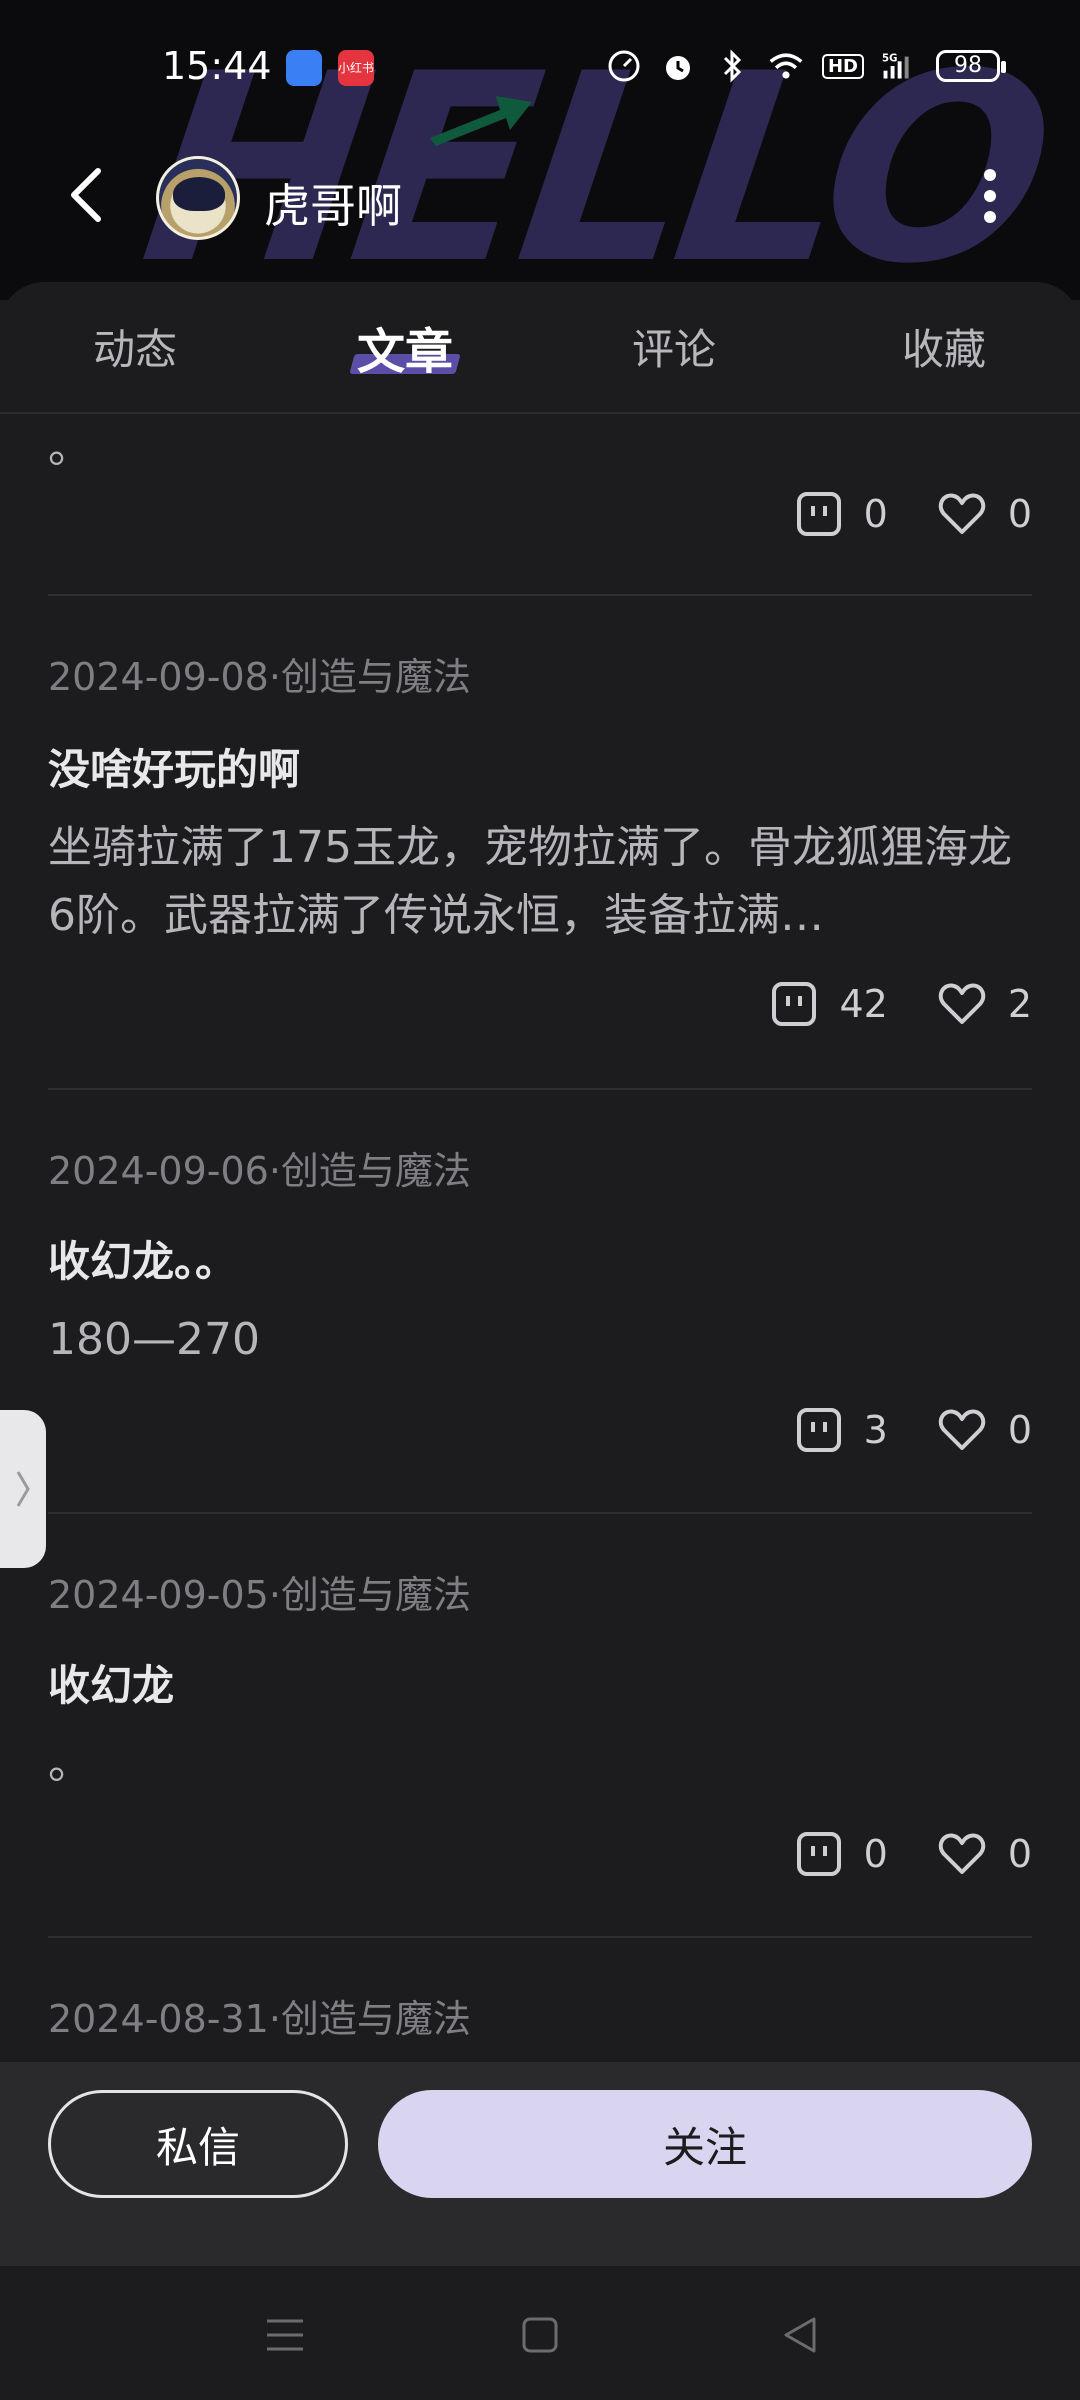 The width and height of the screenshot is (1080, 2400). What do you see at coordinates (174, 766) in the screenshot?
I see `article-title: 没啥好玩的啊` at bounding box center [174, 766].